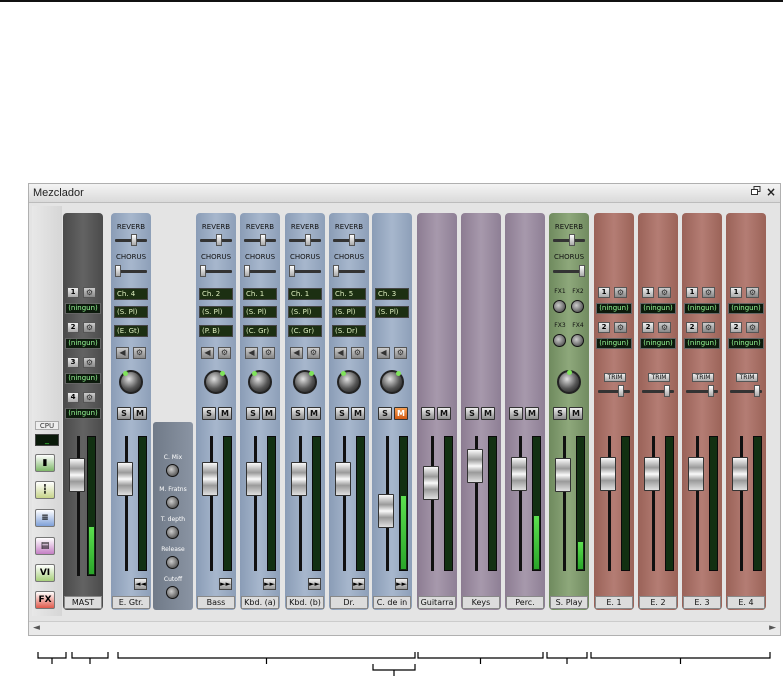 This screenshot has width=783, height=679. Describe the element at coordinates (45, 463) in the screenshot. I see `meters-view-button: ▮` at that location.